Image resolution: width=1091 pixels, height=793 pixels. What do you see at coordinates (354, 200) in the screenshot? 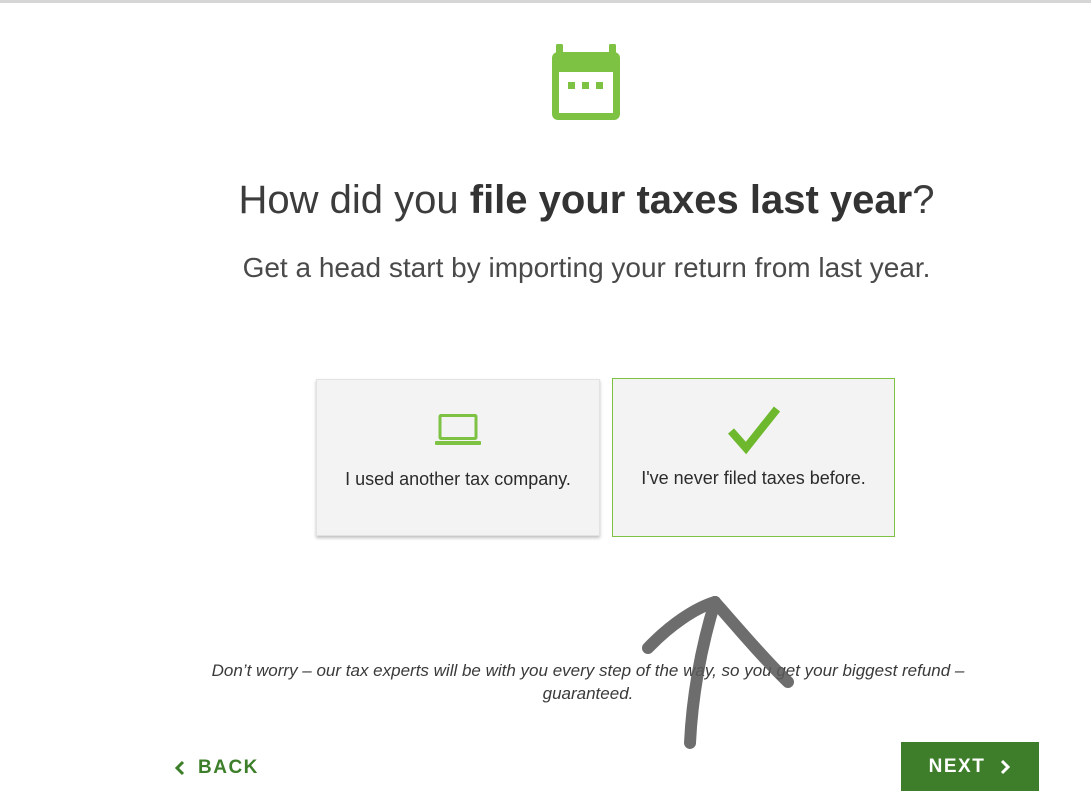
I see `question-prefix: How did you` at bounding box center [354, 200].